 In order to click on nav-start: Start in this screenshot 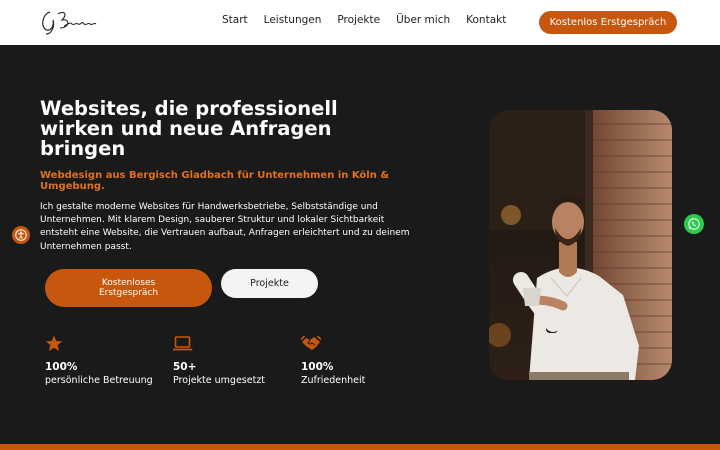, I will do `click(235, 20)`.